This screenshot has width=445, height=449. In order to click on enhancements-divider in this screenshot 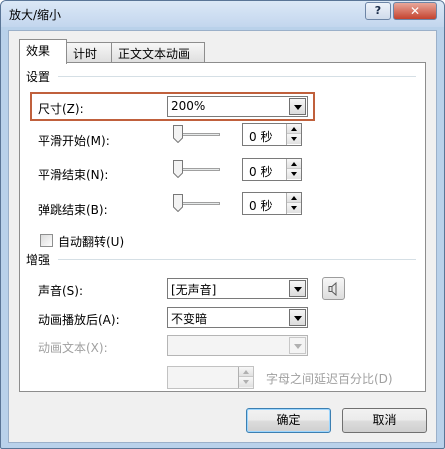, I will do `click(237, 259)`.